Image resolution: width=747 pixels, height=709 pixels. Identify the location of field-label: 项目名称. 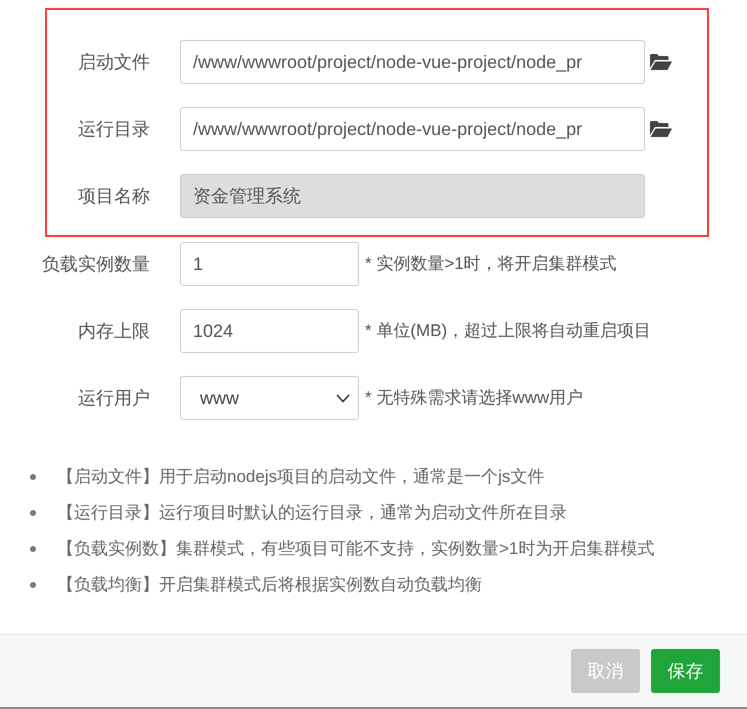
(113, 196).